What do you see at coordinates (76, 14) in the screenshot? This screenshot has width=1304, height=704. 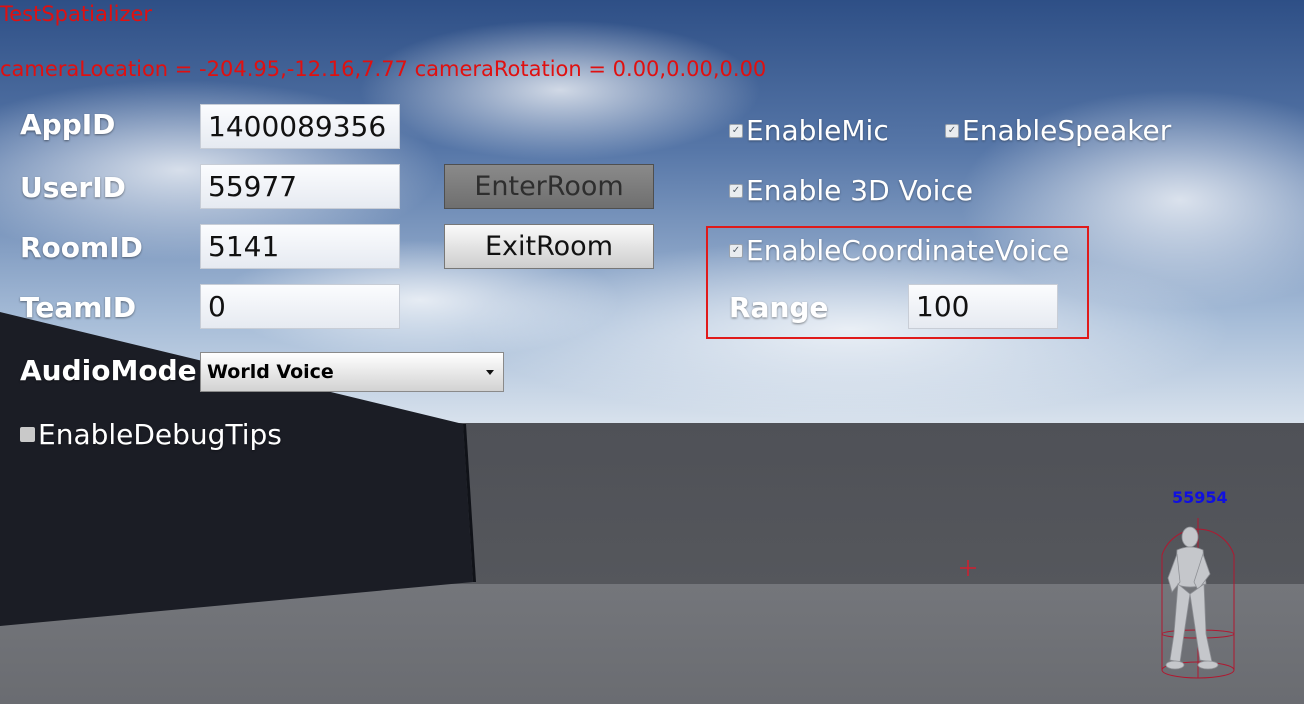 I see `app-title: TestSpatializer` at bounding box center [76, 14].